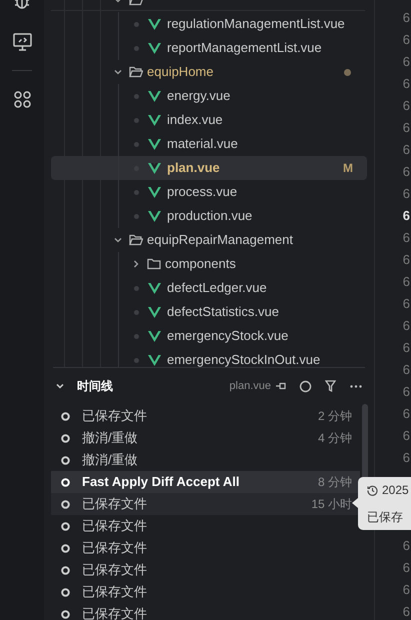 This screenshot has height=620, width=411. I want to click on file-row: regulationManagementList.vue, so click(209, 24).